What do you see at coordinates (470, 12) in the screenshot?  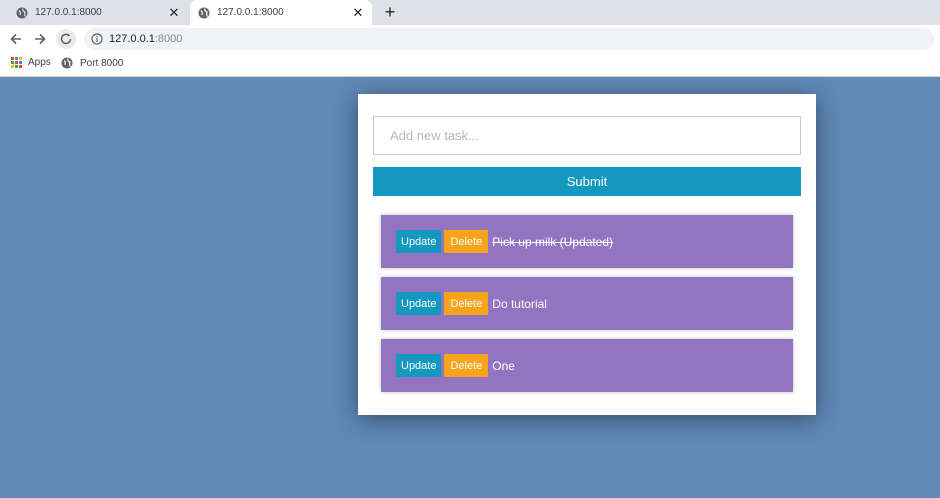 I see `tab-strip: 127.0.0.1:8000 ✕ 127.0.0.1:8000 ✕ +` at bounding box center [470, 12].